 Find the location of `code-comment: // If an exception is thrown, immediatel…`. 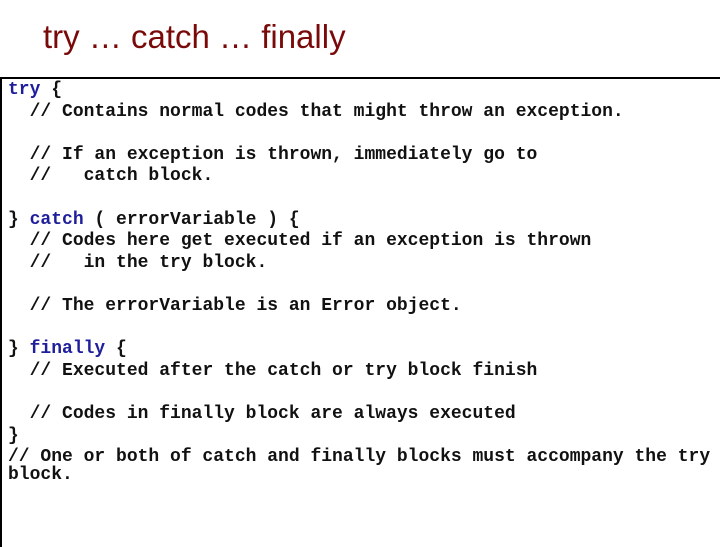

code-comment: // If an exception is thrown, immediatel… is located at coordinates (283, 154).